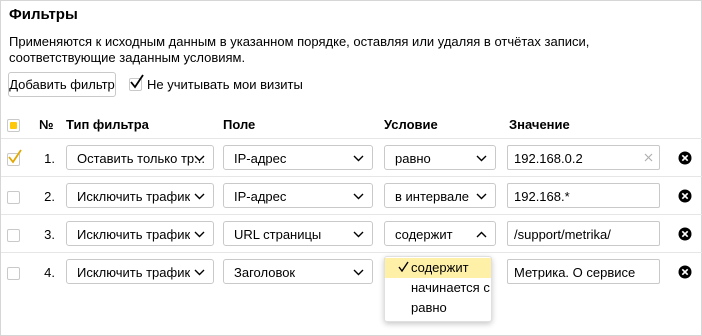 This screenshot has height=336, width=702. I want to click on value-text: Метрика. О сервисе, so click(575, 272).